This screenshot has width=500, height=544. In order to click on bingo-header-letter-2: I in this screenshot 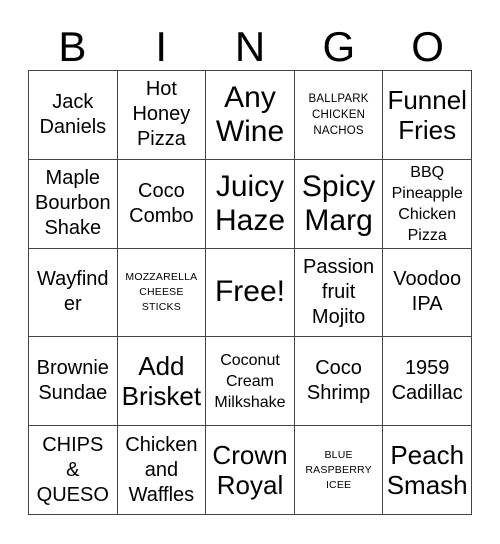, I will do `click(161, 46)`.